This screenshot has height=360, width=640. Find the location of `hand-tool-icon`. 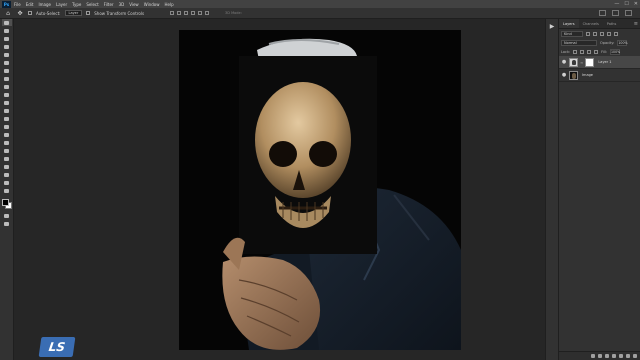

hand-tool-icon is located at coordinates (7, 174).